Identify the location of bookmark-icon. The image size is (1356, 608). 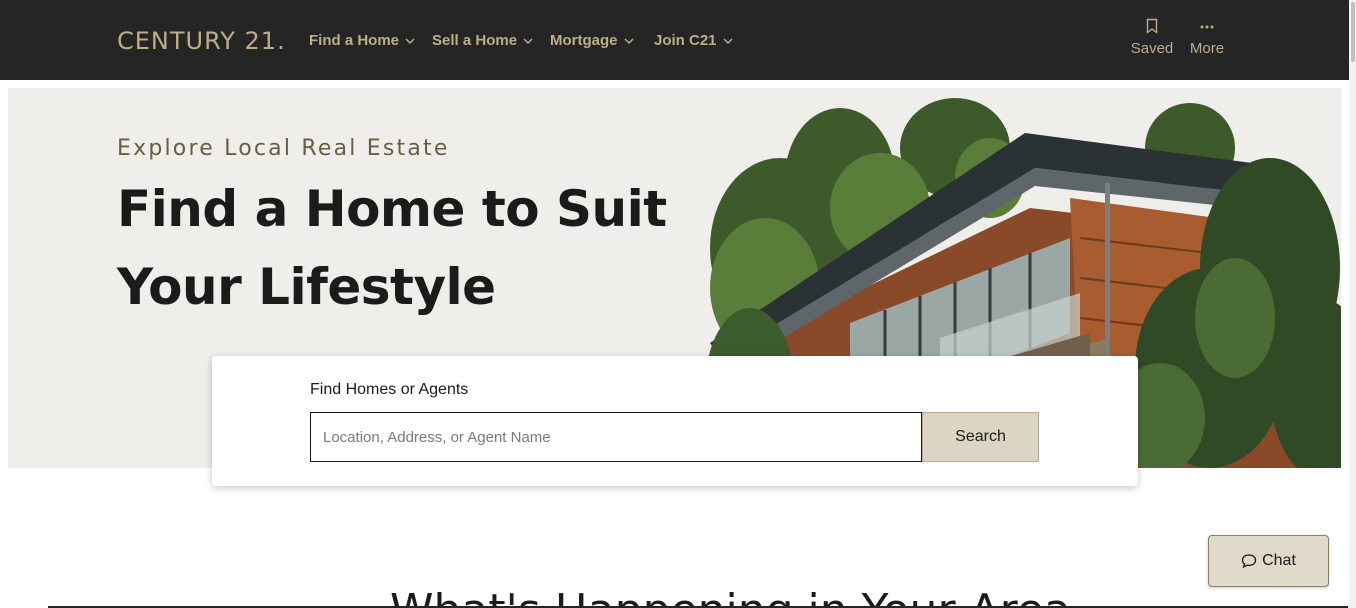
(1152, 26).